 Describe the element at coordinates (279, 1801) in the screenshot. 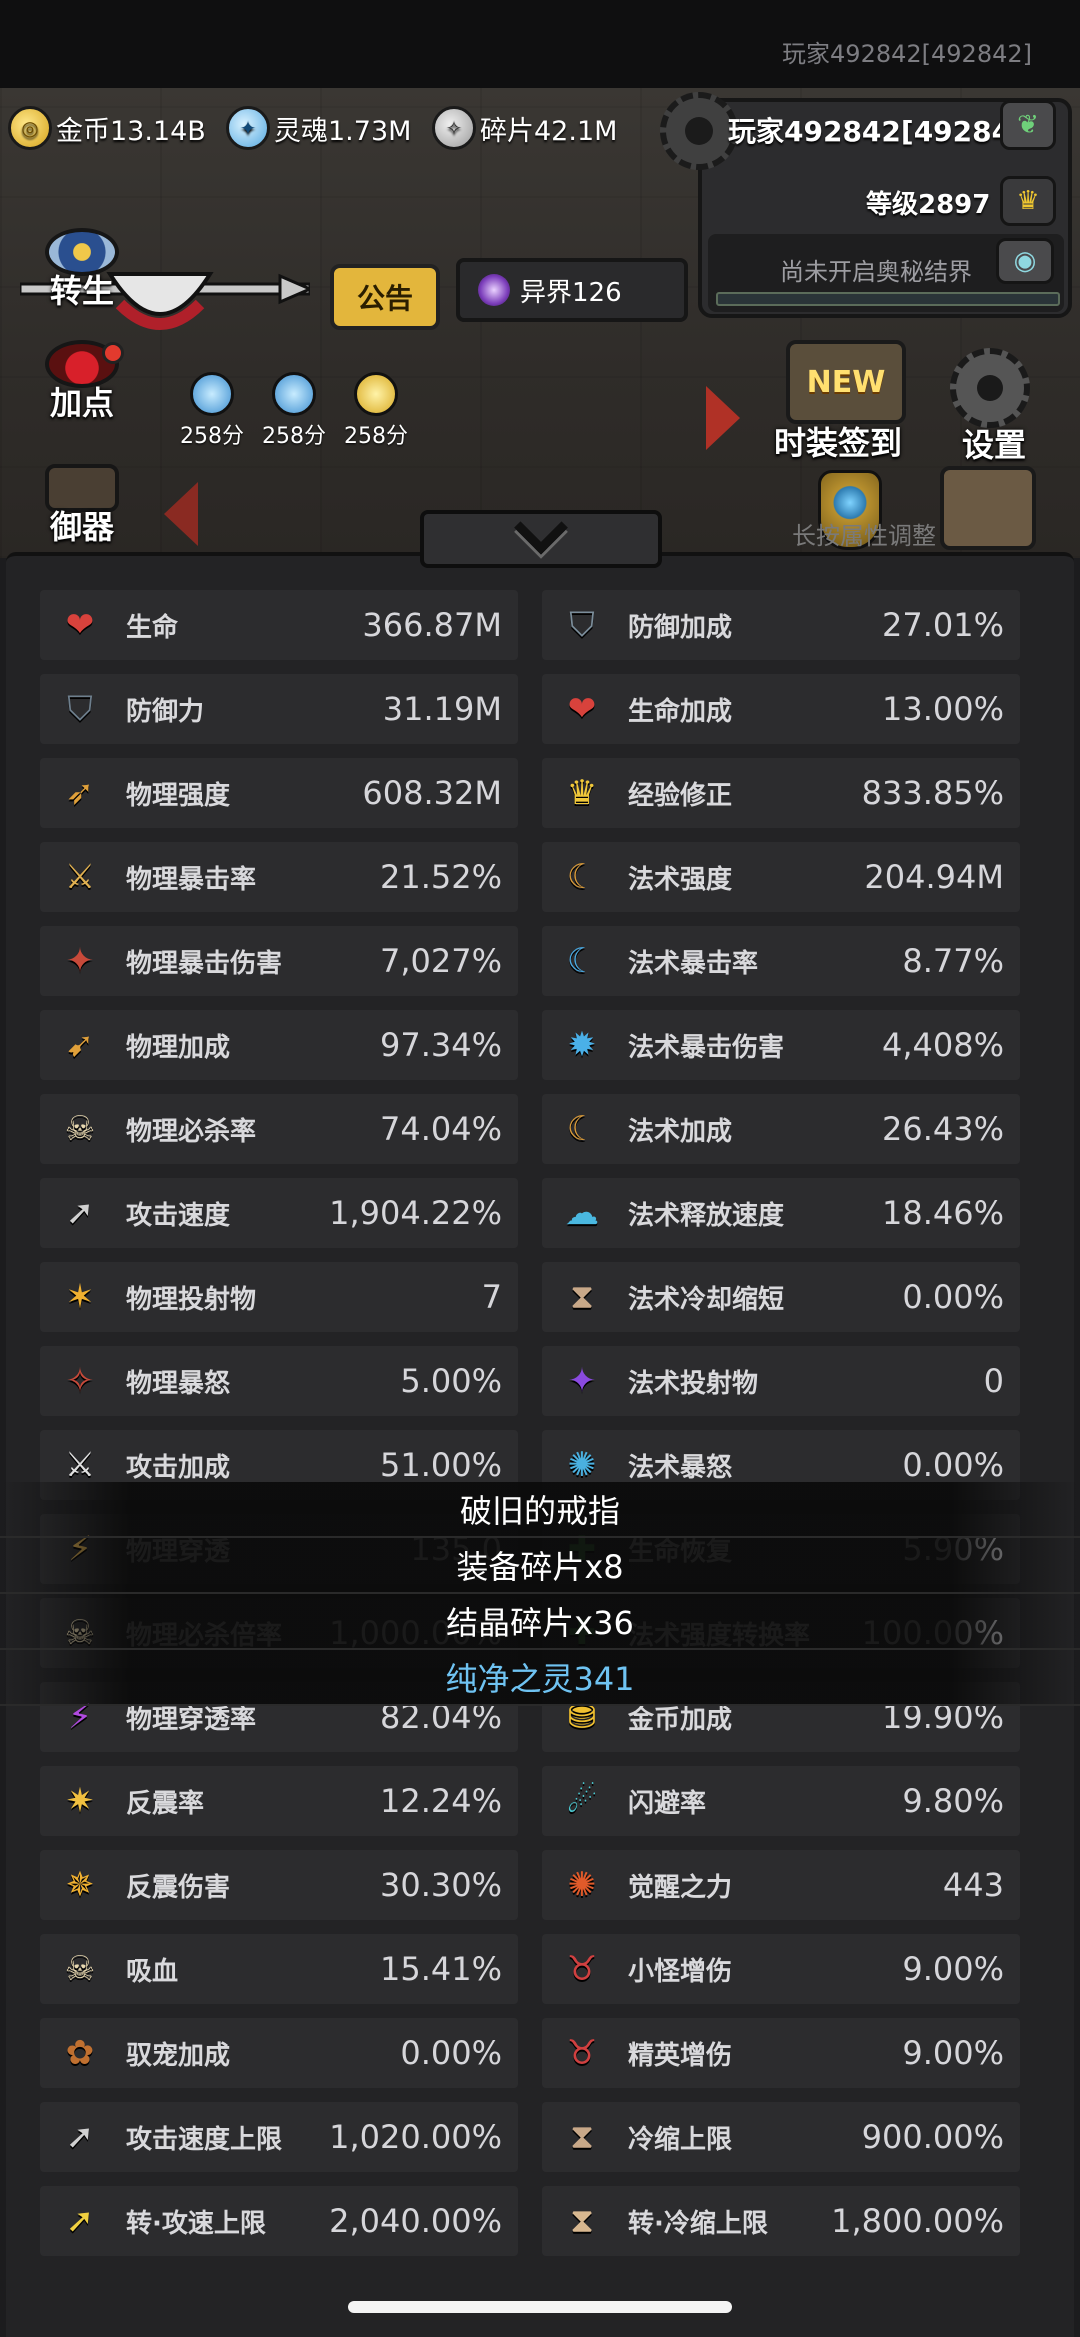

I see `stat-row: ✷ 反震率 12.24%` at that location.